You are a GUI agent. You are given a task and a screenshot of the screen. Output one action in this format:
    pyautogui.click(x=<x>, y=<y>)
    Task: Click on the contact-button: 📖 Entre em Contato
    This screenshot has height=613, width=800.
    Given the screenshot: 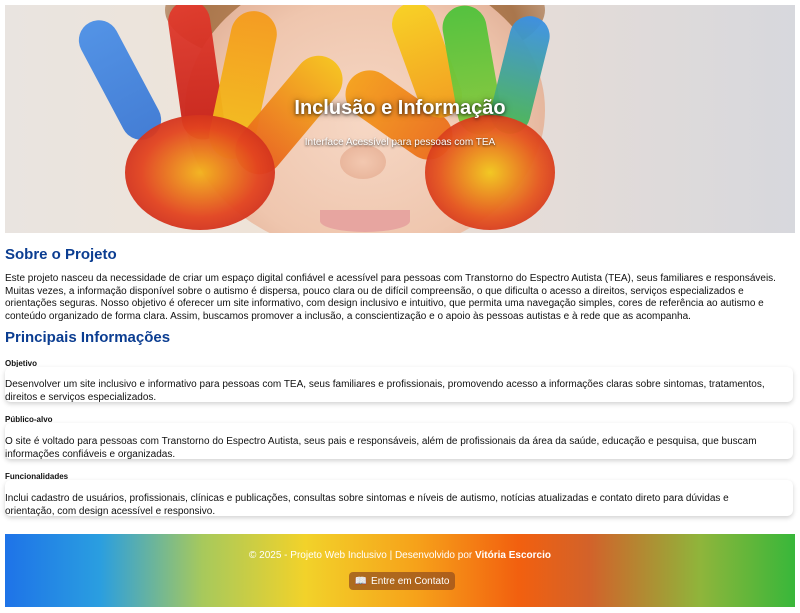 What is the action you would take?
    pyautogui.click(x=402, y=581)
    